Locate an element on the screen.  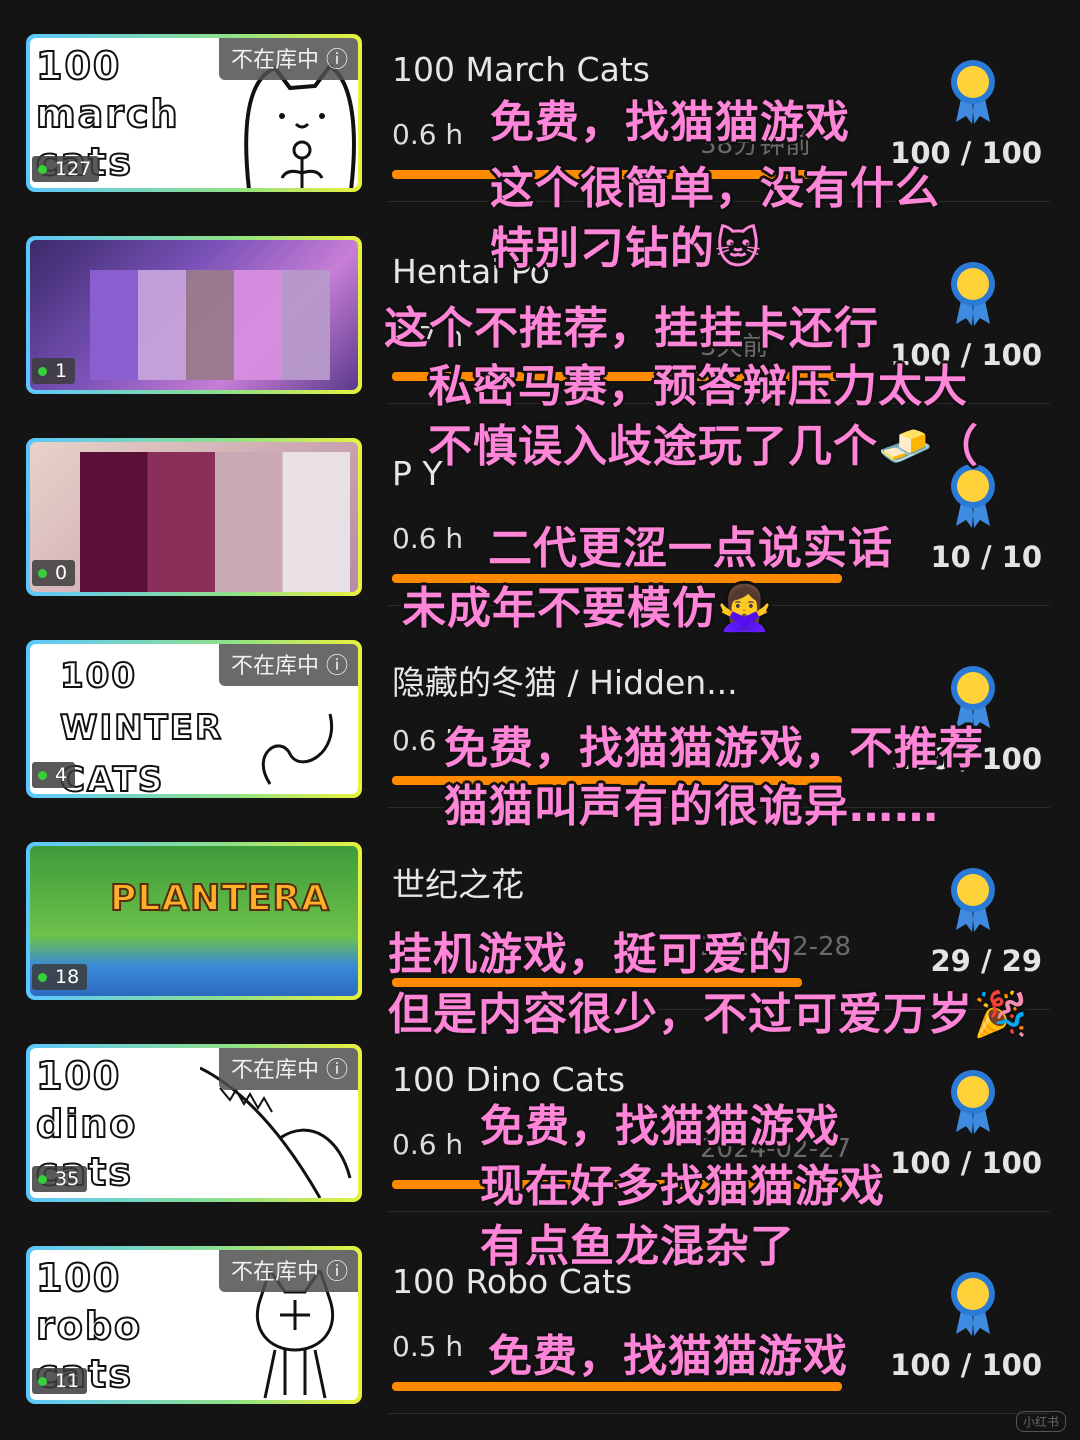
cover-title: PLANTERA is located at coordinates (220, 898).